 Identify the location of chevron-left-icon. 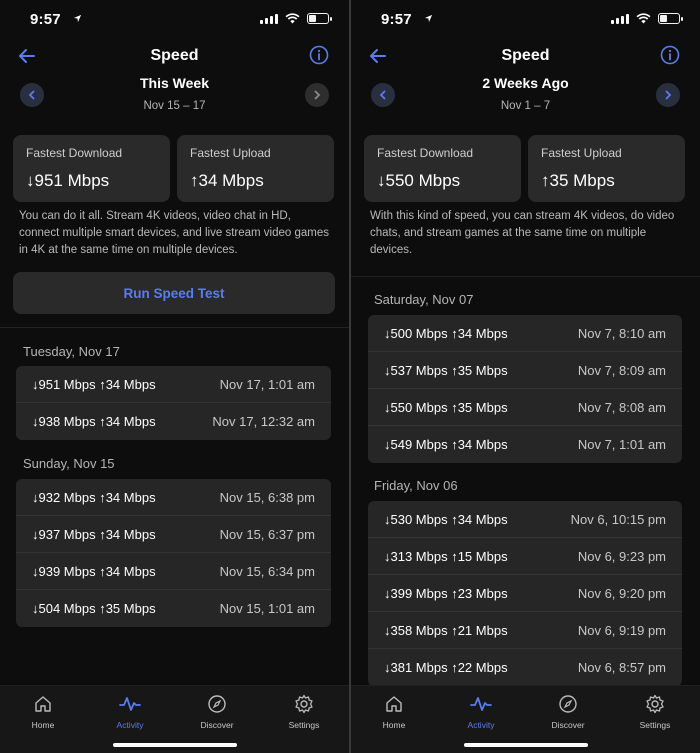
(31, 95).